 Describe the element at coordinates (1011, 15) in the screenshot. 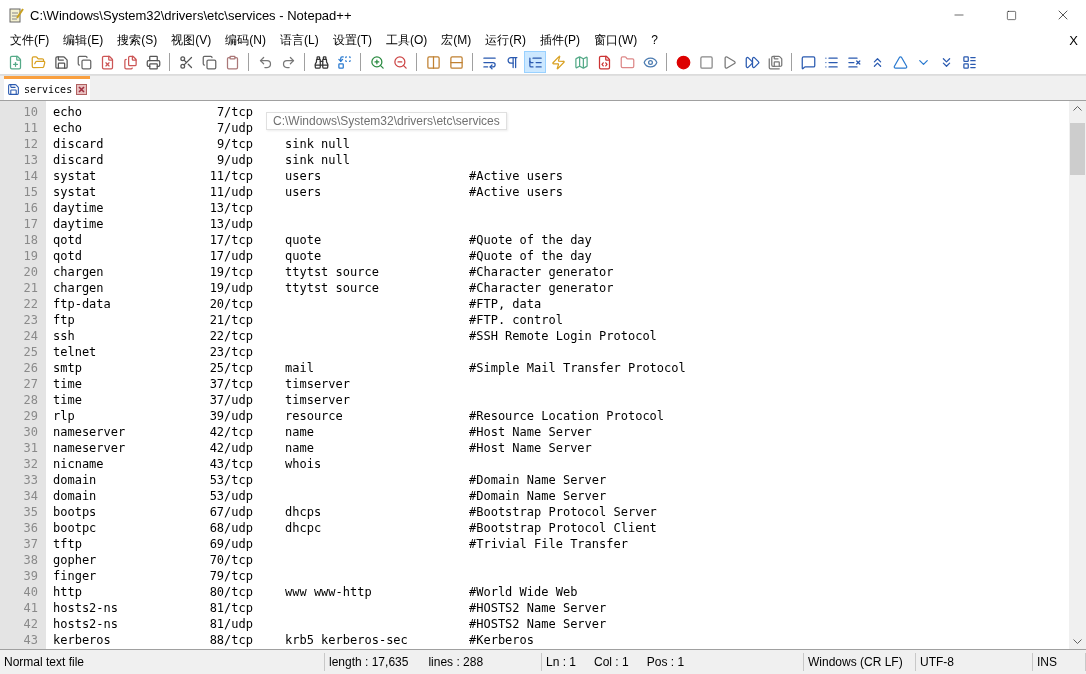

I see `maximize-icon` at that location.